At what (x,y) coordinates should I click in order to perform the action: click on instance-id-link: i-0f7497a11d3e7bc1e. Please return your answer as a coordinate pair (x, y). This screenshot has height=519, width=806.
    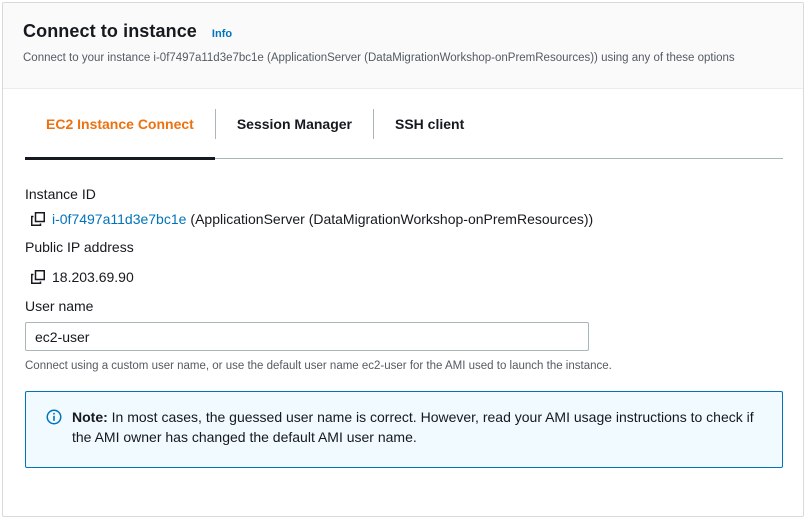
    Looking at the image, I should click on (119, 219).